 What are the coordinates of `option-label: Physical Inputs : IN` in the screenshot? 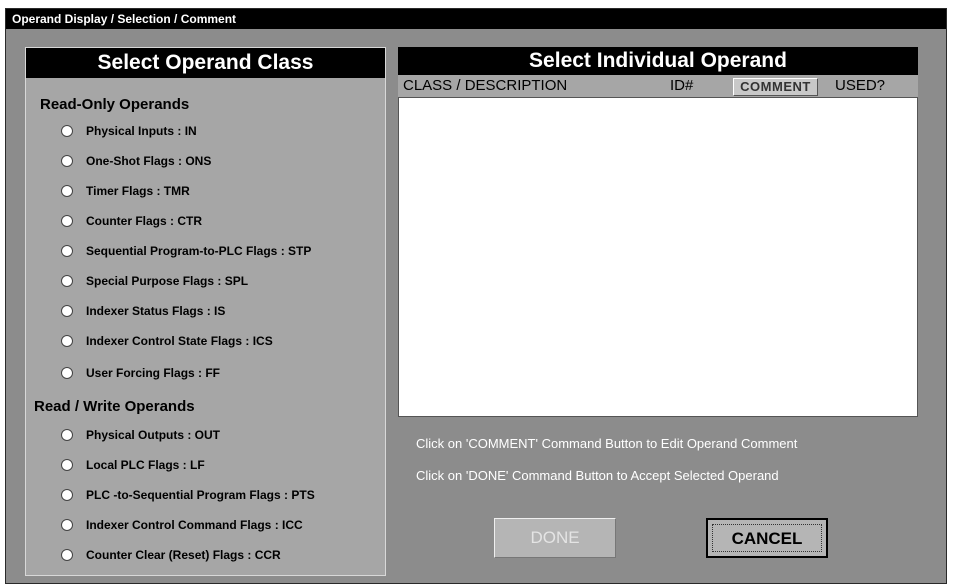 It's located at (141, 131).